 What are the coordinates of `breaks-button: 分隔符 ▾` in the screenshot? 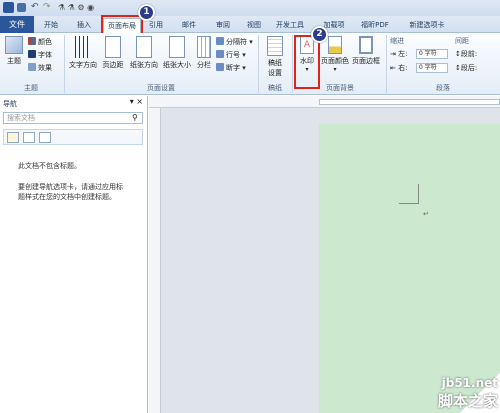 It's located at (234, 42).